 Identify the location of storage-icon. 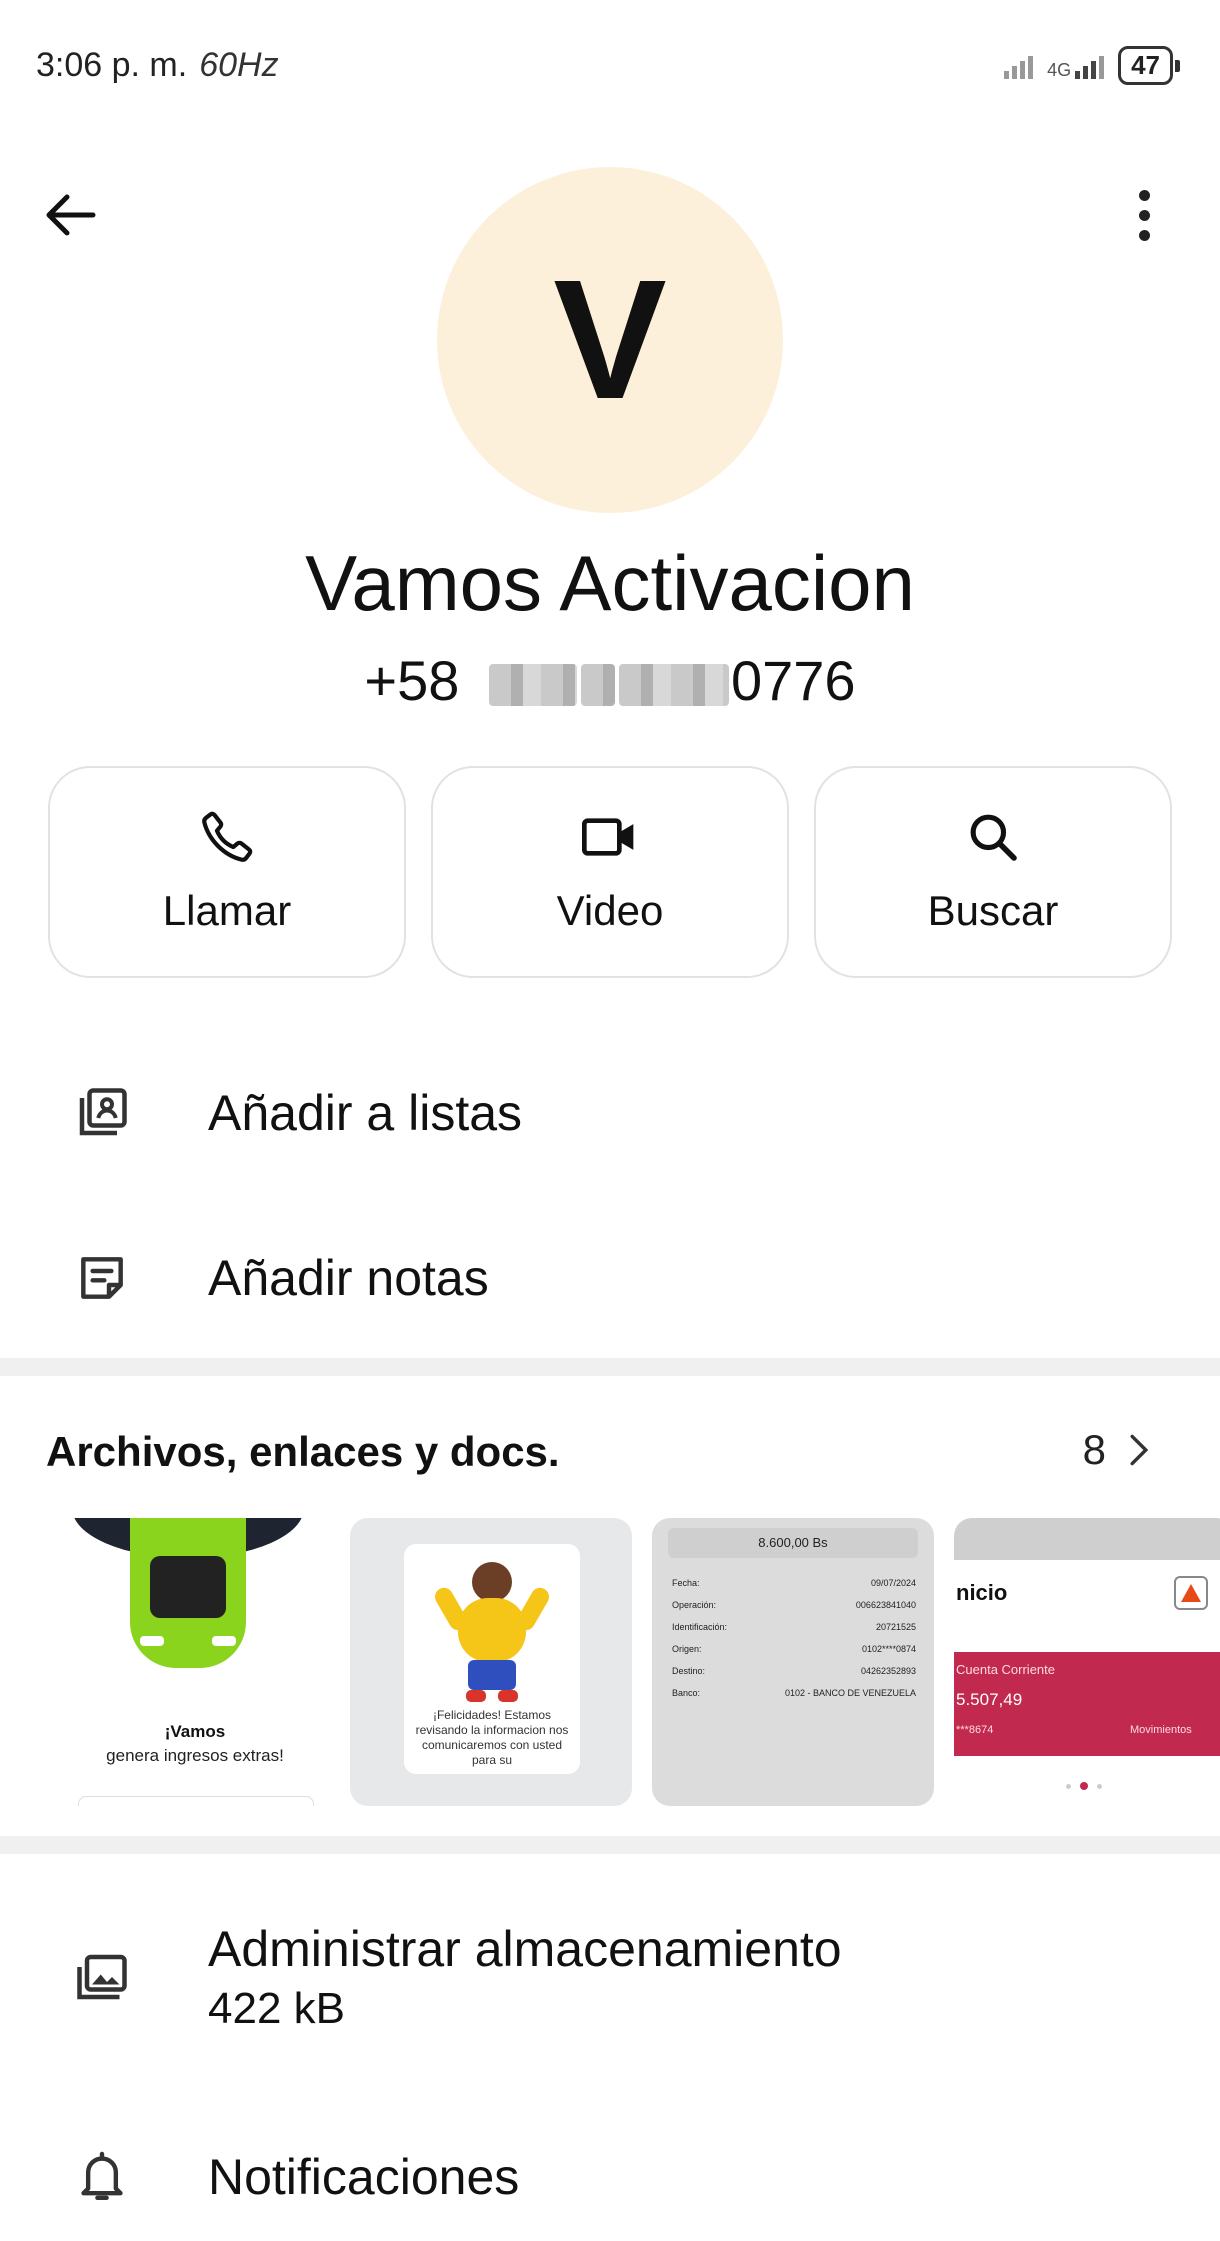
(102, 1977).